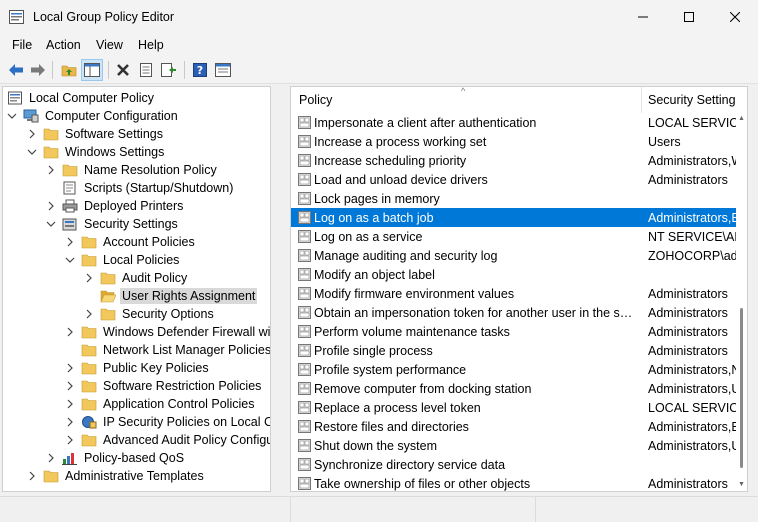  I want to click on filter-options-button, so click(223, 70).